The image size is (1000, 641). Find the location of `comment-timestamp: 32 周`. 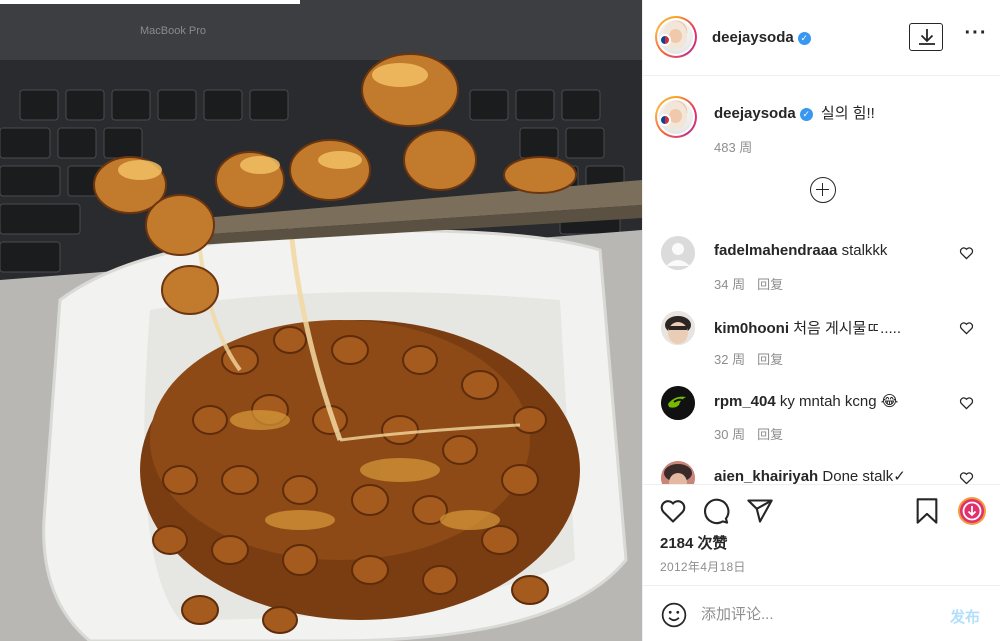

comment-timestamp: 32 周 is located at coordinates (729, 359).